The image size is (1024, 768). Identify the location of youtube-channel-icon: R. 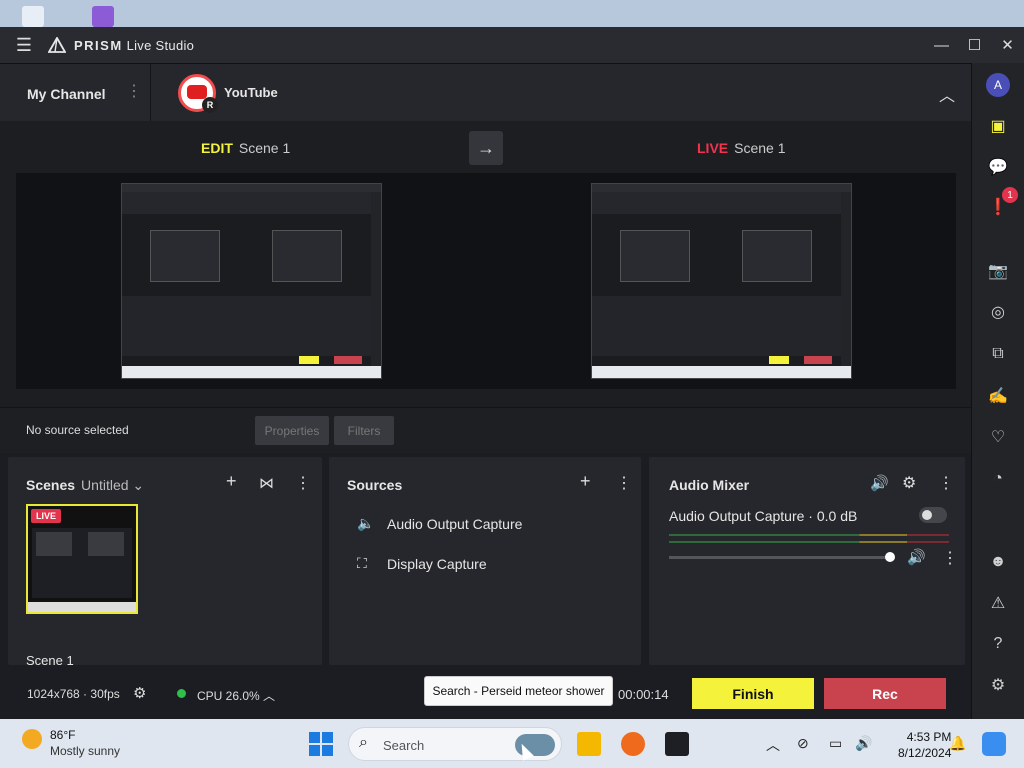
(198, 93).